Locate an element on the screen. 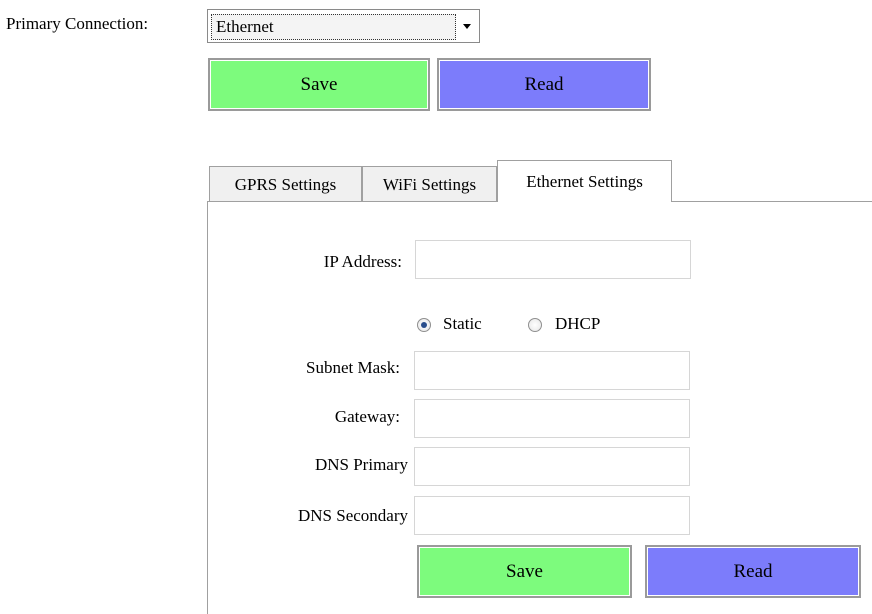 The width and height of the screenshot is (872, 614). subnet-mask-input is located at coordinates (552, 370).